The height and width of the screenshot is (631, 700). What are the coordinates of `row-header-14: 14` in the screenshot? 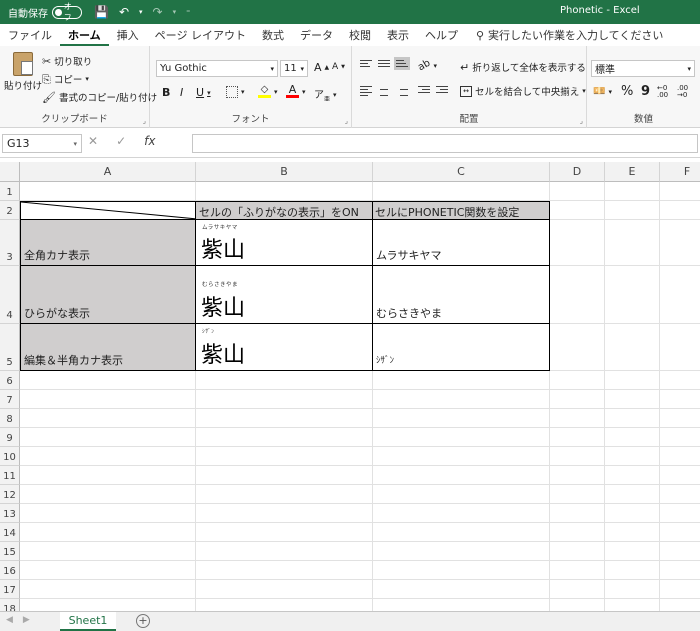 It's located at (10, 532).